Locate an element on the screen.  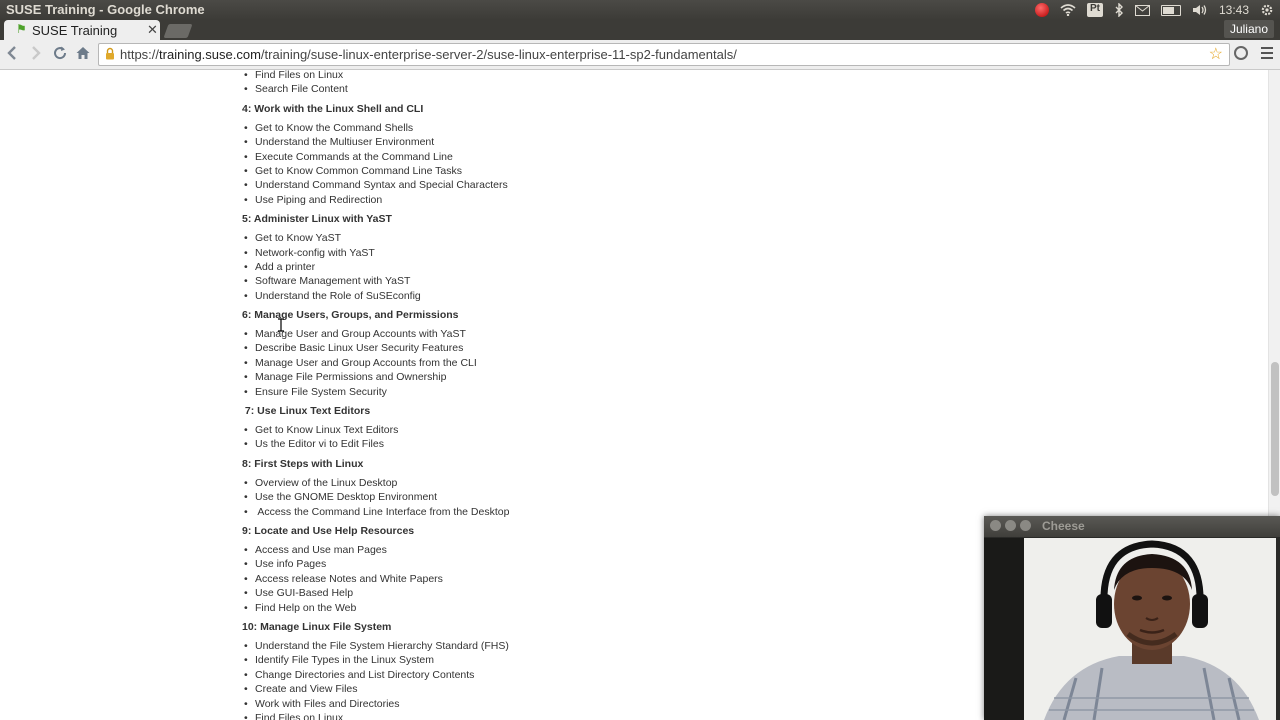
wifi-icon is located at coordinates (1068, 10).